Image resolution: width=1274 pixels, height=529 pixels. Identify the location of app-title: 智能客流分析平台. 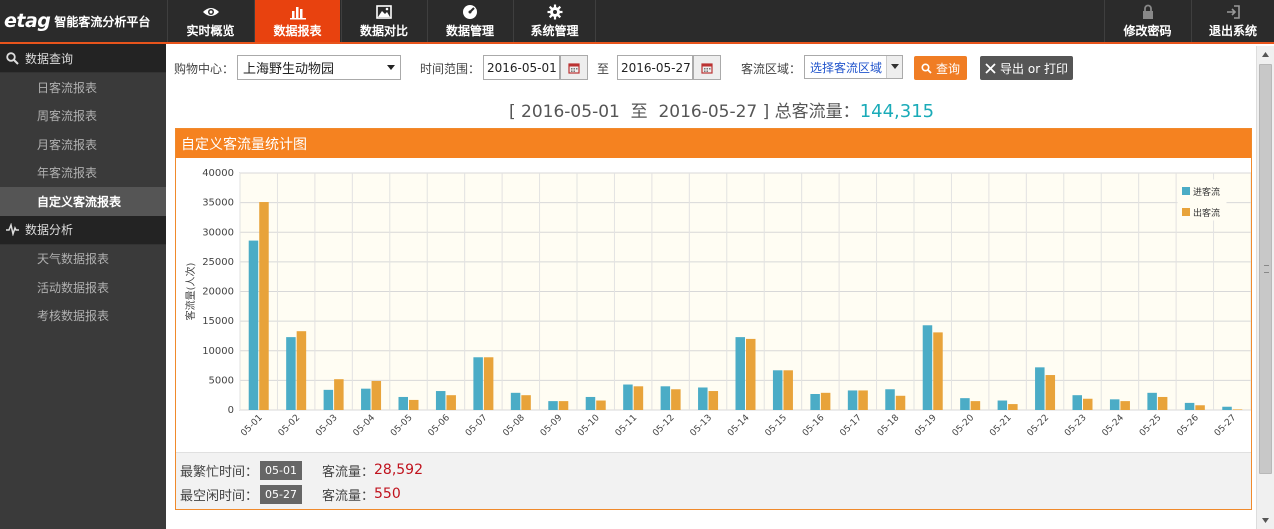
(102, 21).